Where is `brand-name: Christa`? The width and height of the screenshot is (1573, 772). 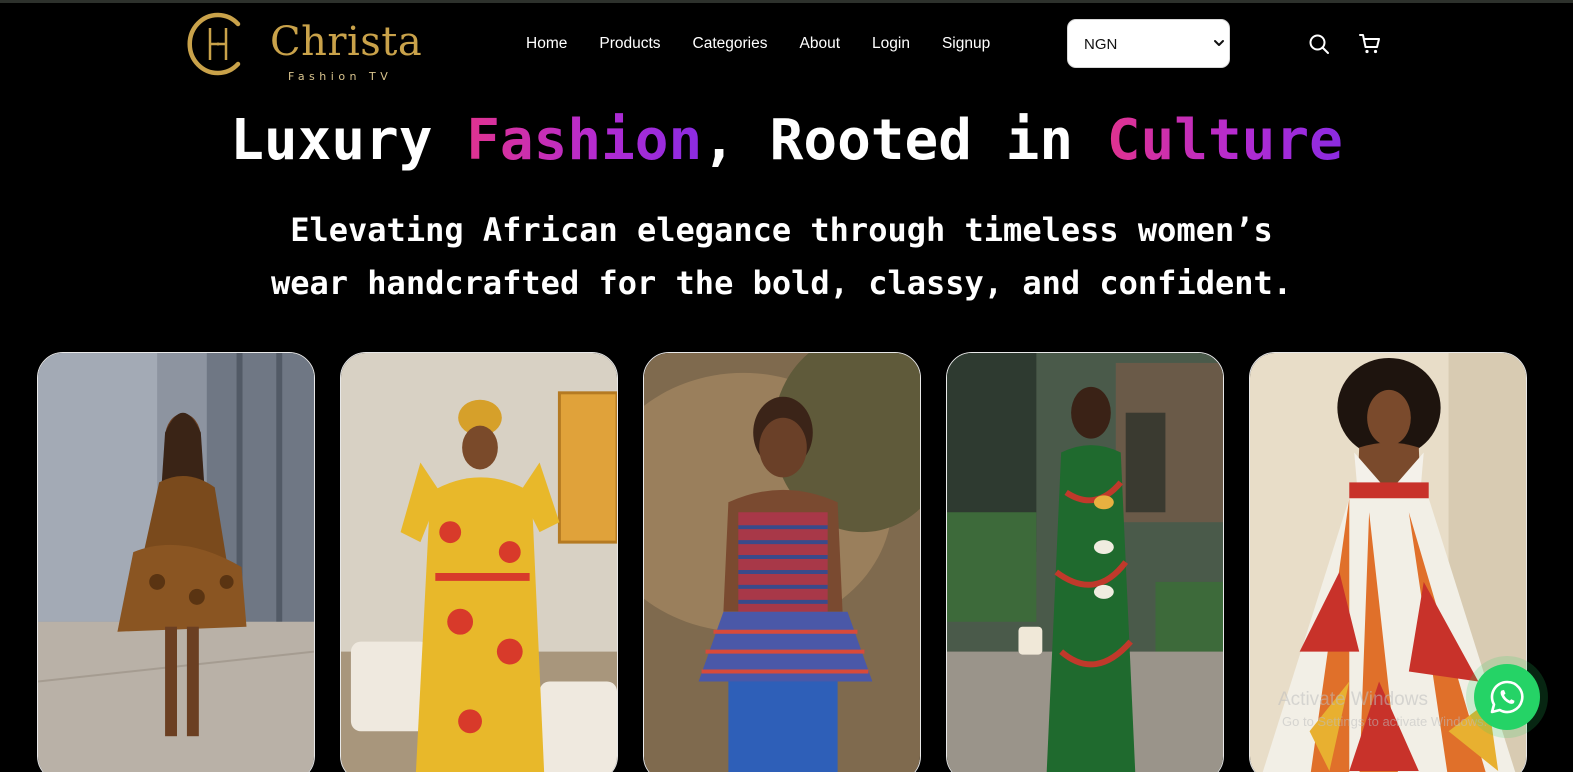 brand-name: Christa is located at coordinates (346, 42).